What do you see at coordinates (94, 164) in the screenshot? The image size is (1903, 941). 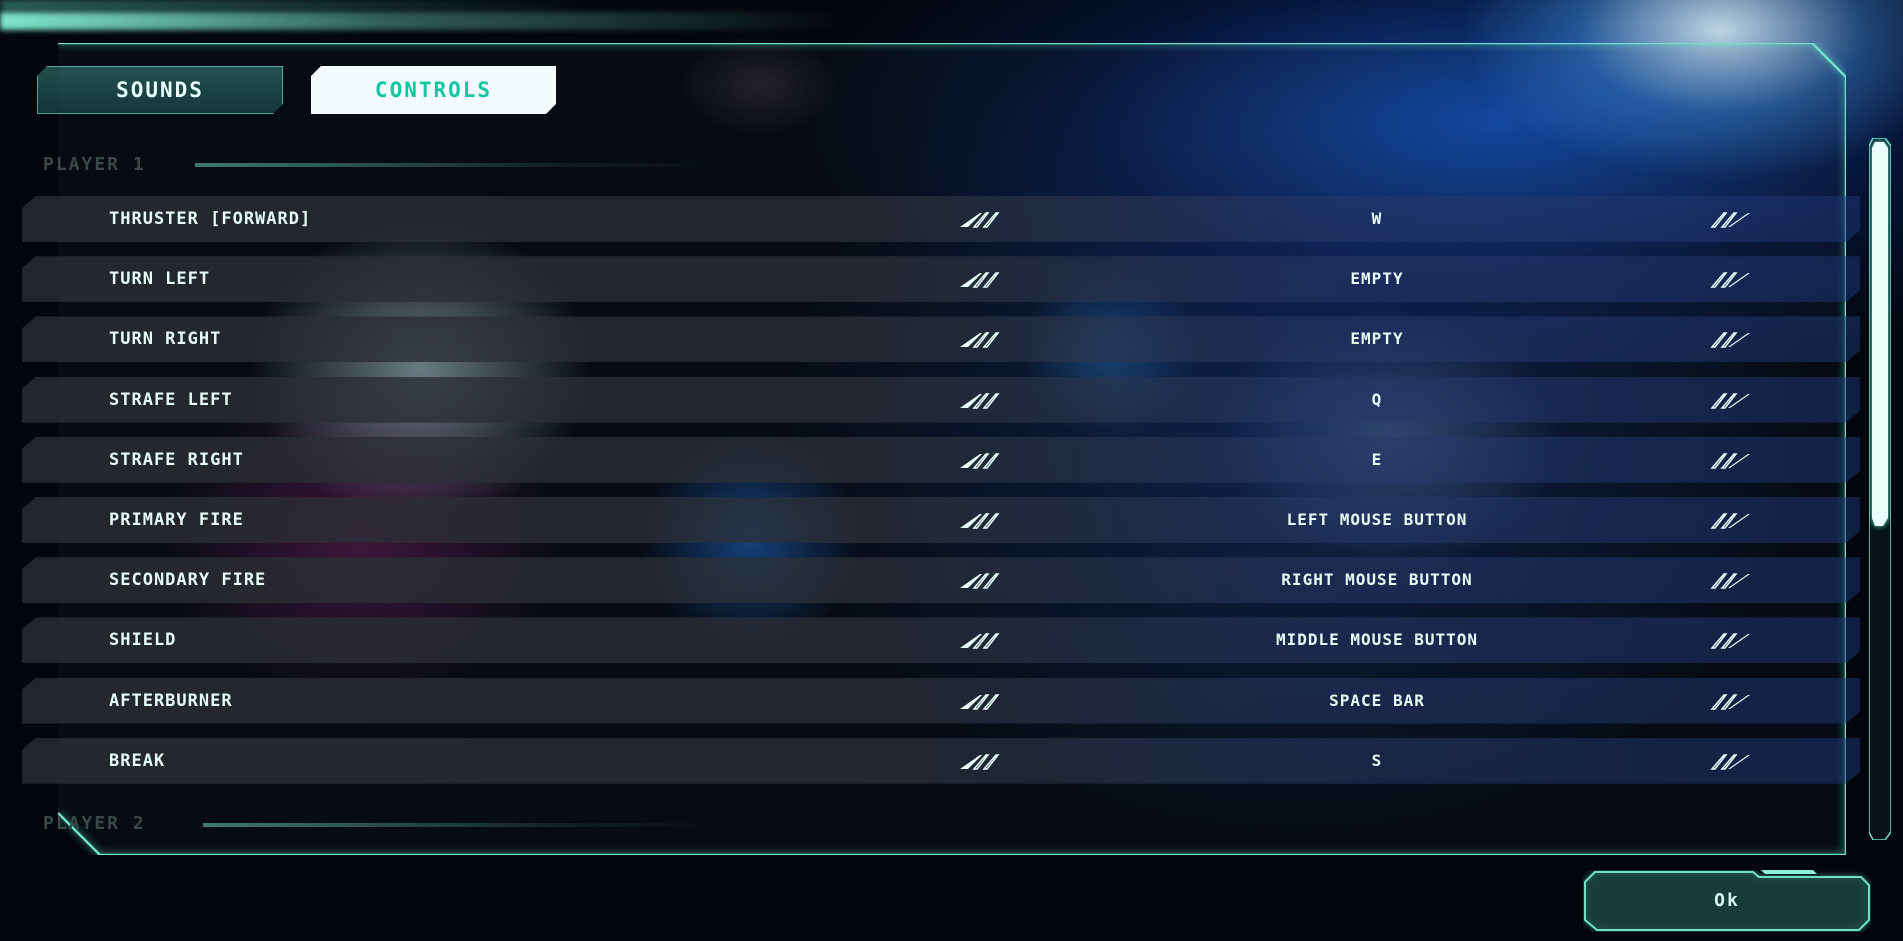 I see `section-player-1-title: PLAYER 1` at bounding box center [94, 164].